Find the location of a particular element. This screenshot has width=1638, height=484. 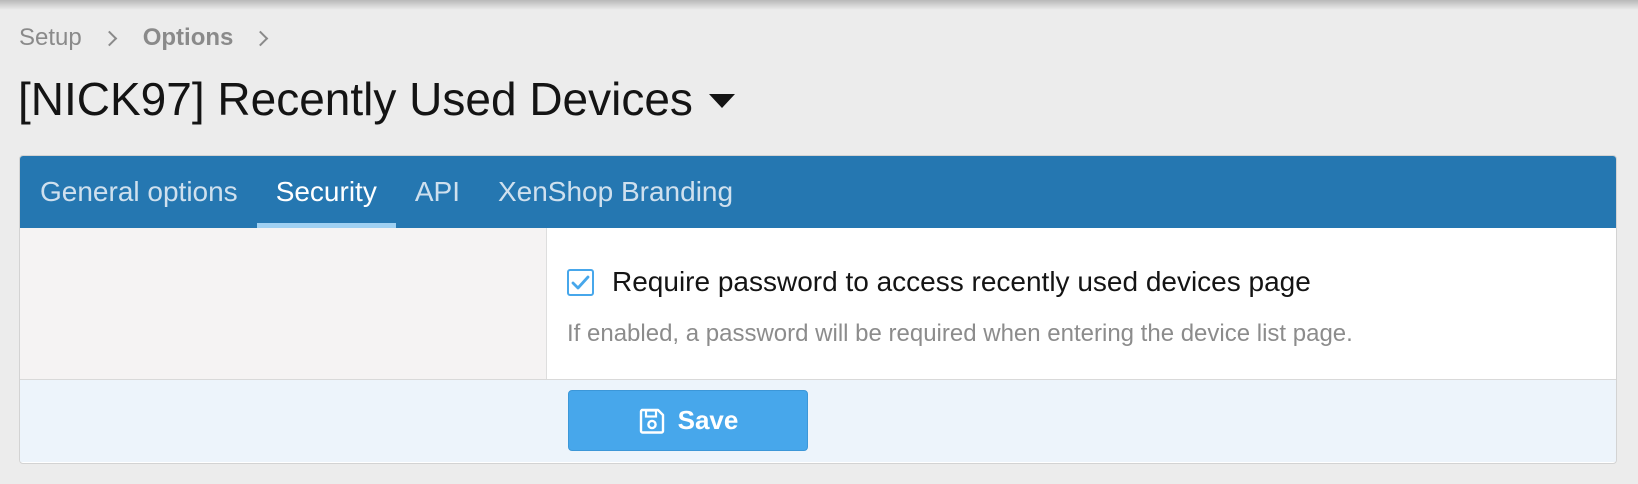

breadcrumb: Setup Options is located at coordinates (156, 38).